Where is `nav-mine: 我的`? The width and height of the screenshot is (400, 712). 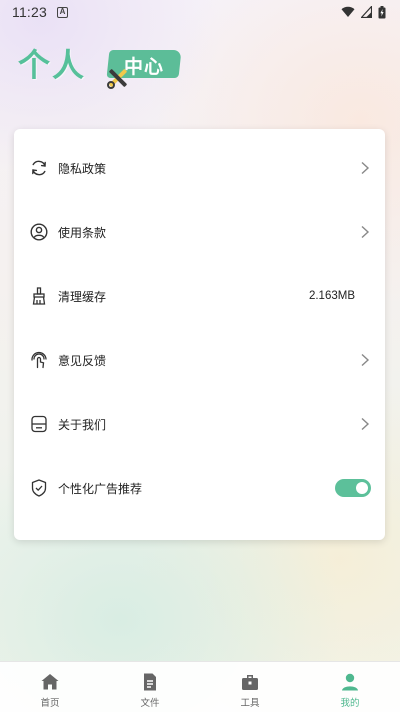 nav-mine: 我的 is located at coordinates (350, 687).